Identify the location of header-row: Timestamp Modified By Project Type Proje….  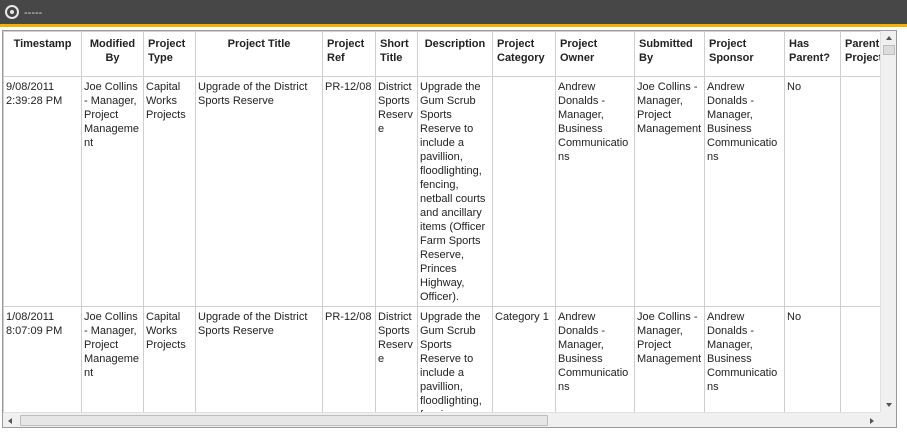
(441, 54).